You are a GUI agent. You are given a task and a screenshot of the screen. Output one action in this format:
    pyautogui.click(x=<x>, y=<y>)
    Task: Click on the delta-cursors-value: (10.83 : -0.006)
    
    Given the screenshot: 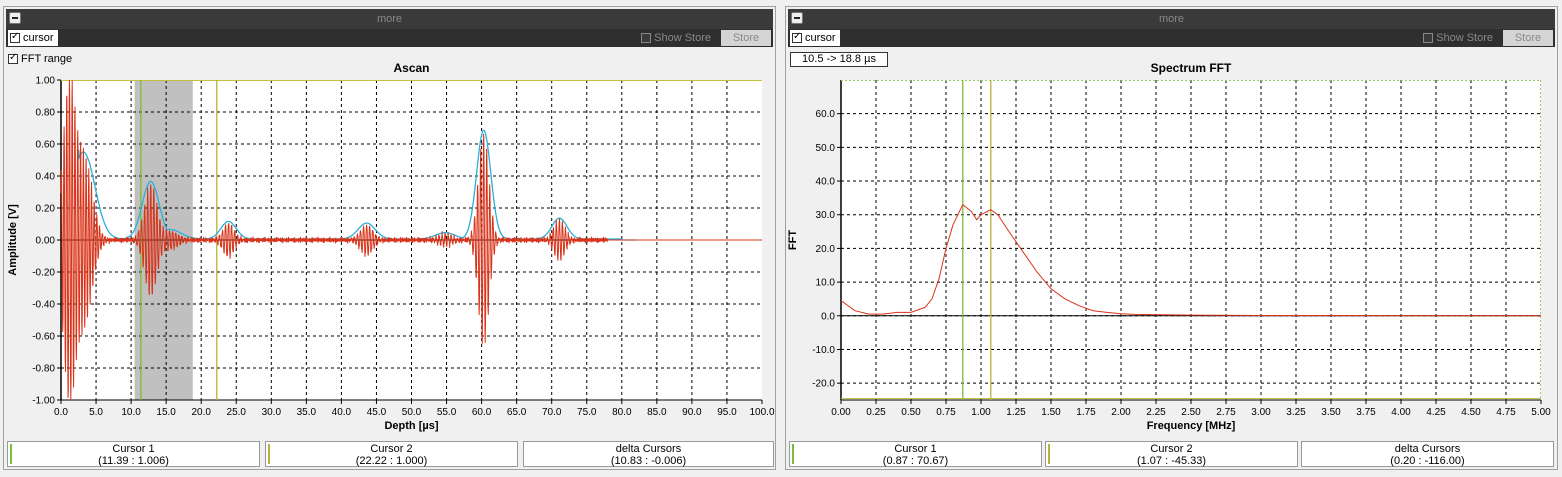 What is the action you would take?
    pyautogui.click(x=648, y=461)
    